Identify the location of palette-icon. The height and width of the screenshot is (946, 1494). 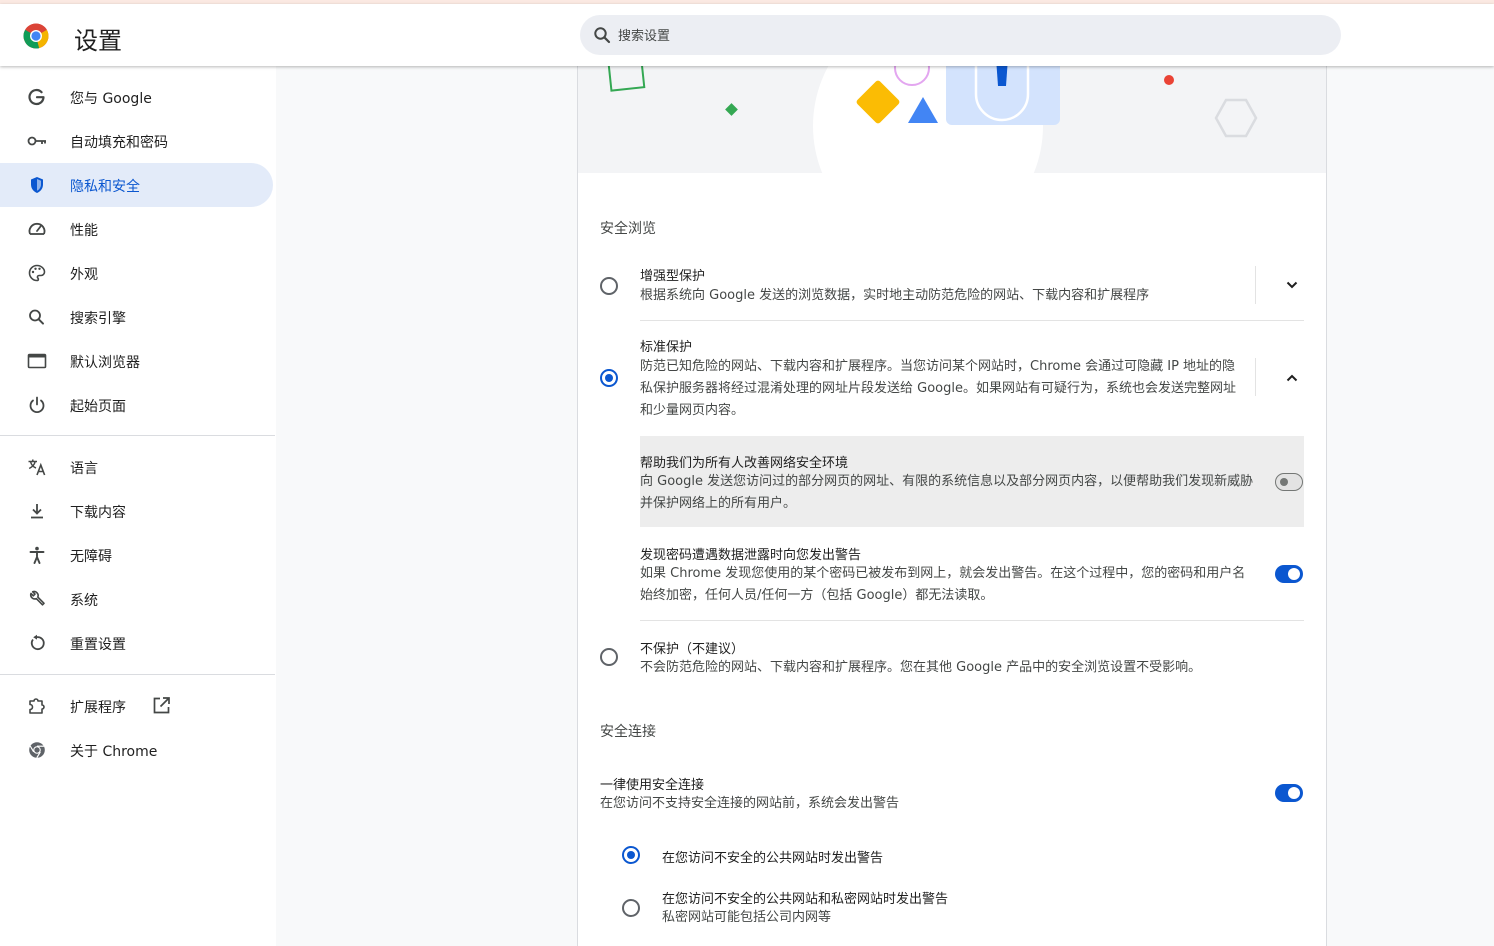
(37, 273).